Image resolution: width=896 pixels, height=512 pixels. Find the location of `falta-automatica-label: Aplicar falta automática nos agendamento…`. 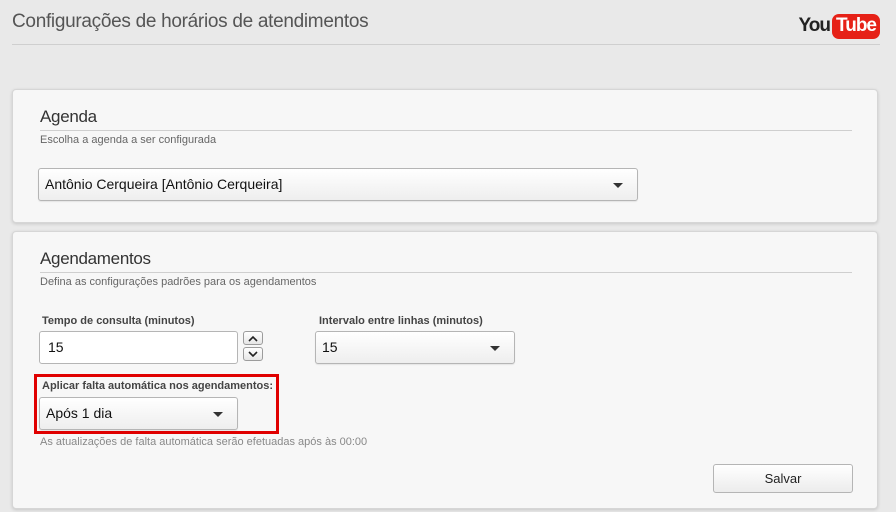

falta-automatica-label: Aplicar falta automática nos agendamento… is located at coordinates (158, 386).